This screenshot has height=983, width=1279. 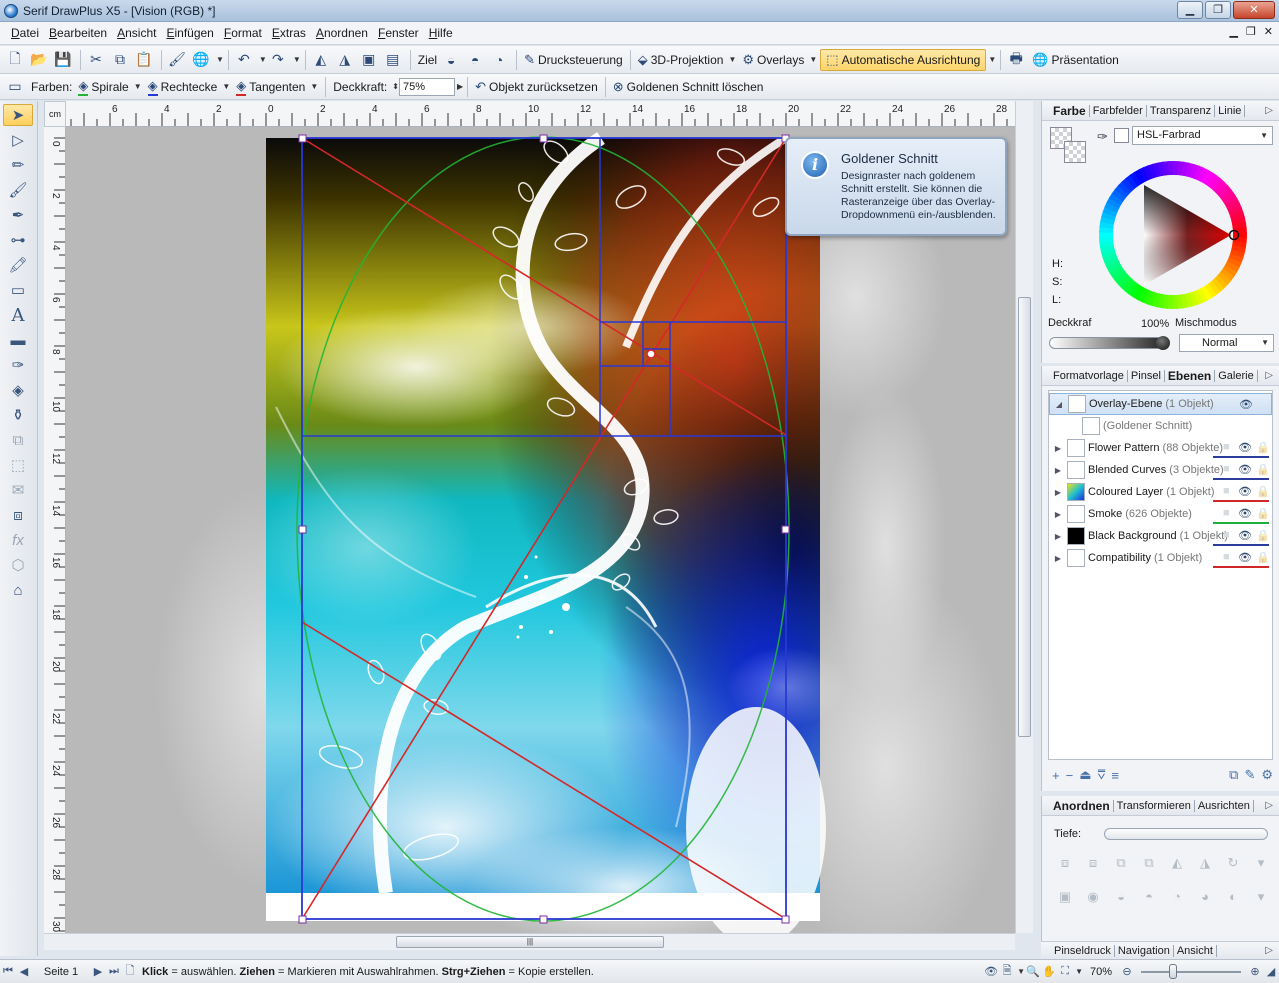 I want to click on depth-slider, so click(x=1186, y=834).